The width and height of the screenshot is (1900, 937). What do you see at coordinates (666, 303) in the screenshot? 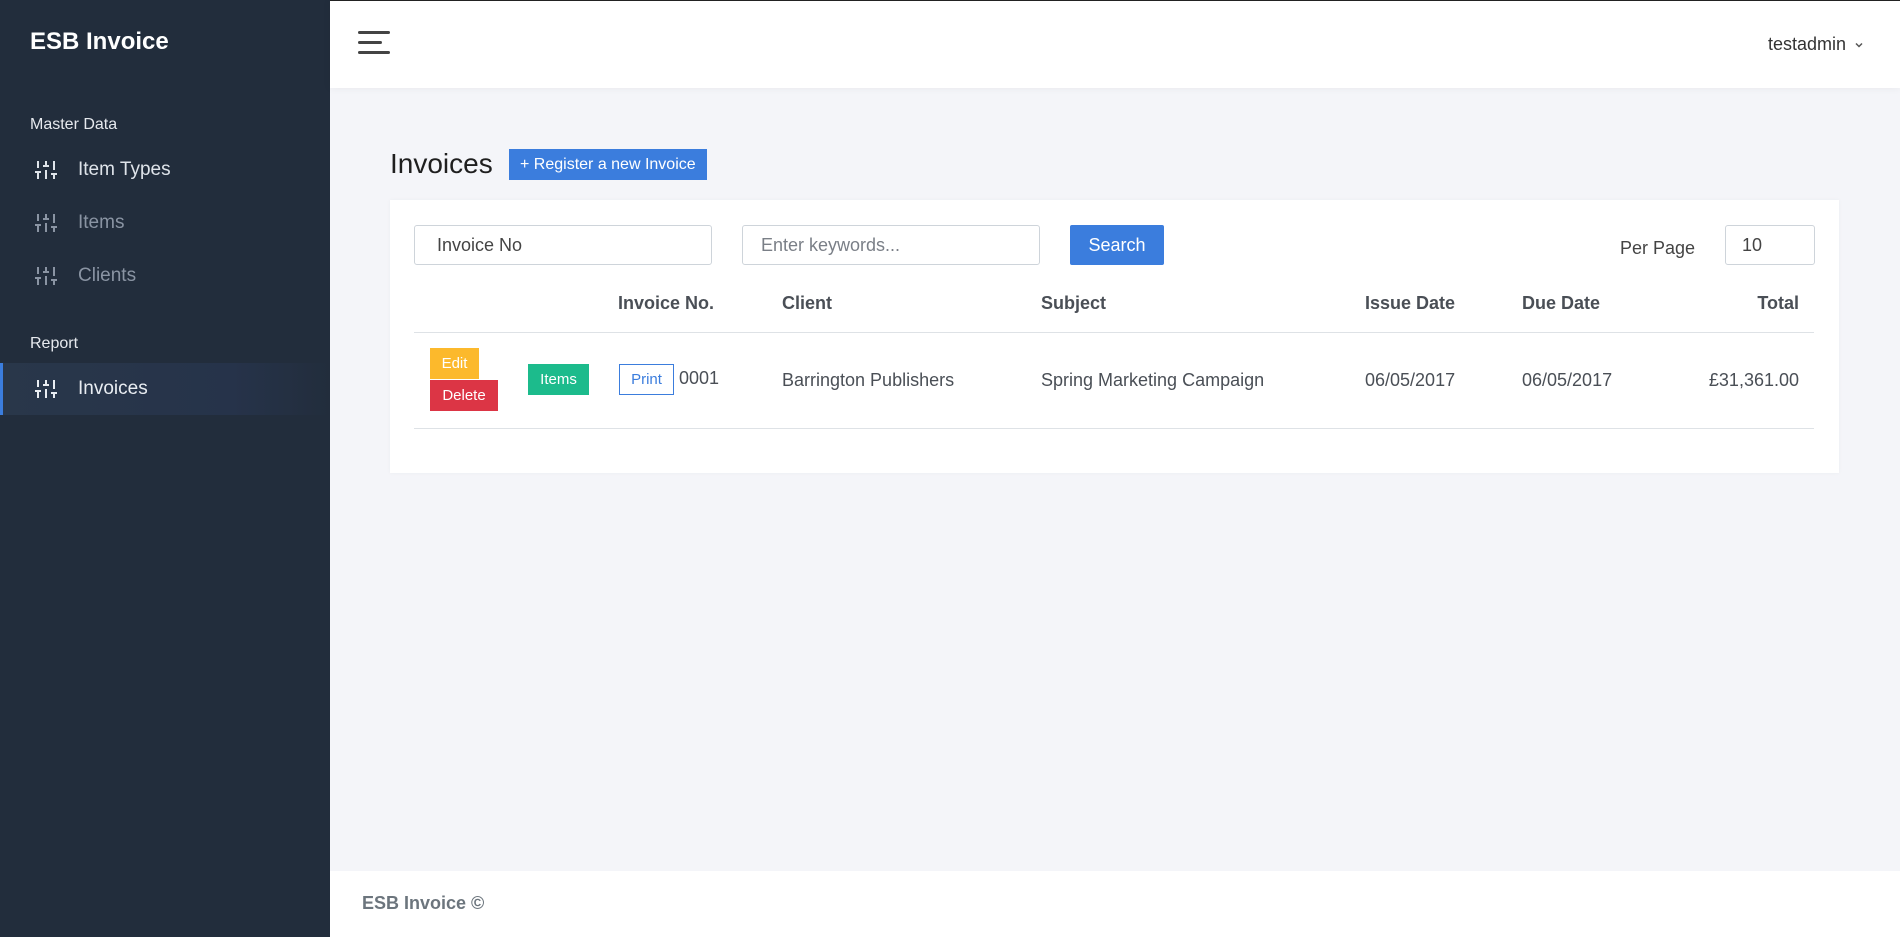
I see `column-header-invoice-no: Invoice No.` at bounding box center [666, 303].